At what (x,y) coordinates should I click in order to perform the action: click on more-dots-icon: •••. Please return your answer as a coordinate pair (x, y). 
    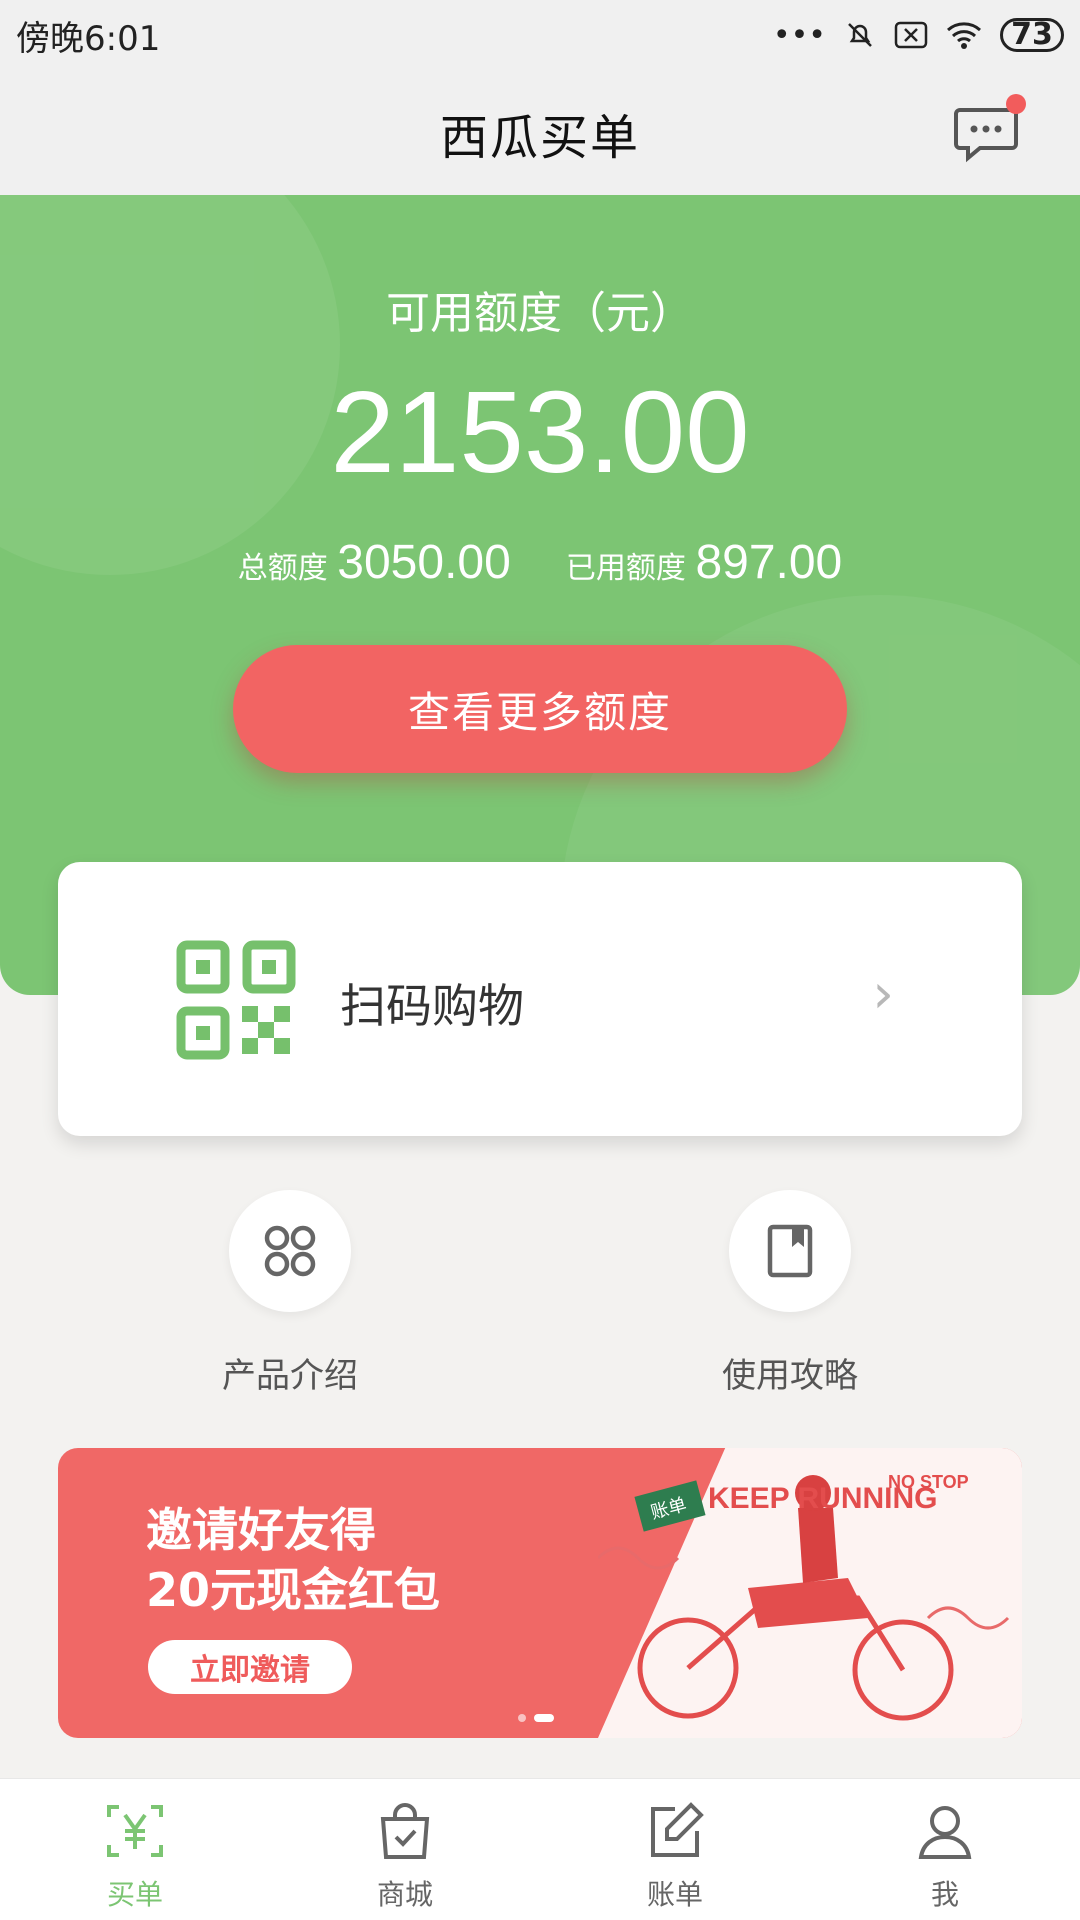
    Looking at the image, I should click on (799, 35).